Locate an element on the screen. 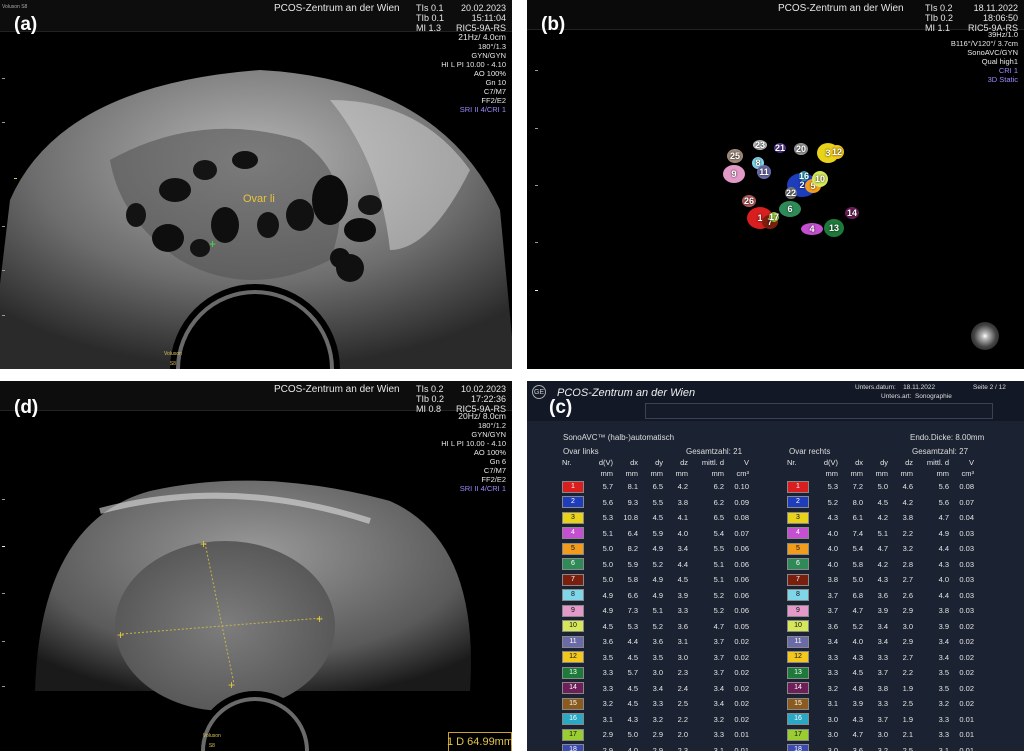  table-row: 11 3.6 4.4 3.6 3.1 3.7 0.02 is located at coordinates (655, 642).